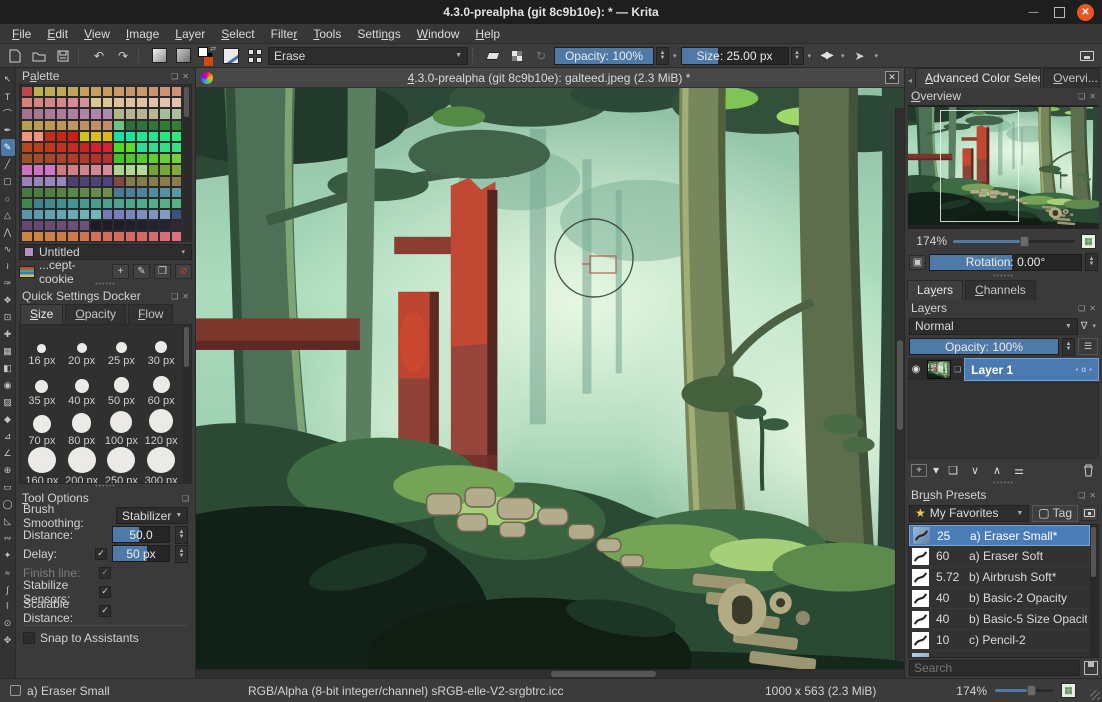  Describe the element at coordinates (984, 346) in the screenshot. I see `layer-opacity-slider: Opacity: 100%` at that location.